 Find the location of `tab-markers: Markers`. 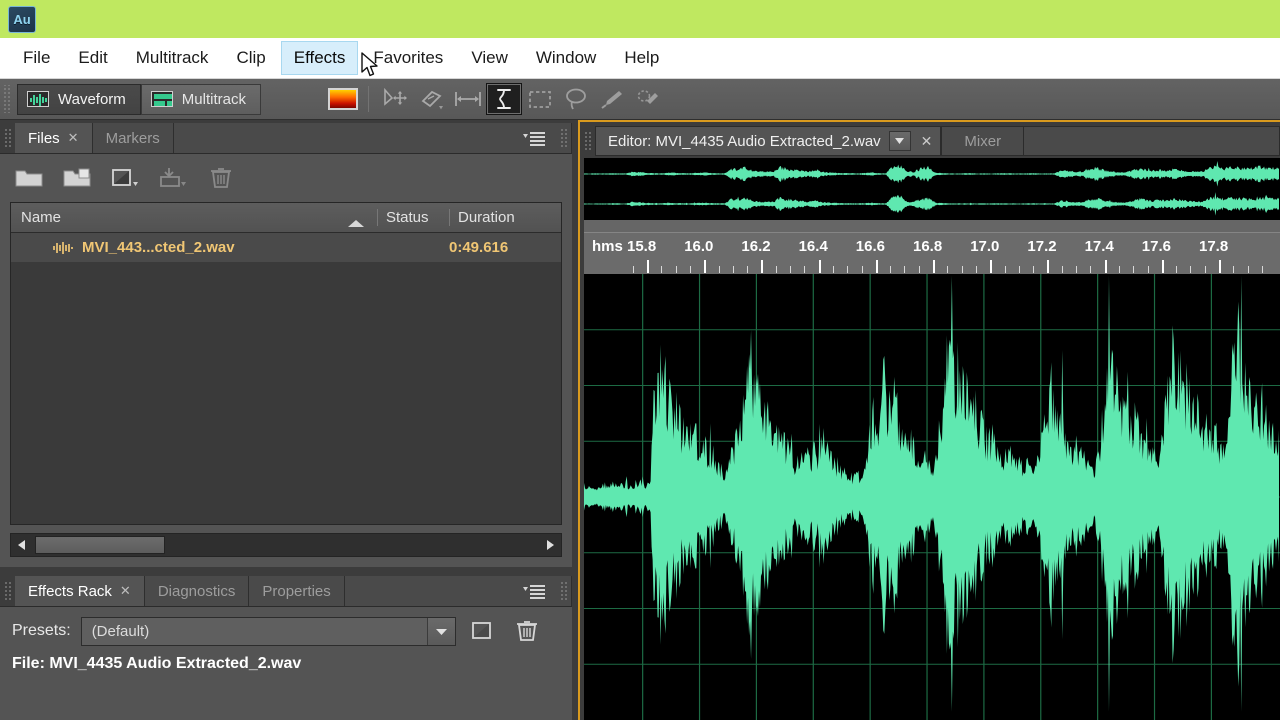

tab-markers: Markers is located at coordinates (133, 138).